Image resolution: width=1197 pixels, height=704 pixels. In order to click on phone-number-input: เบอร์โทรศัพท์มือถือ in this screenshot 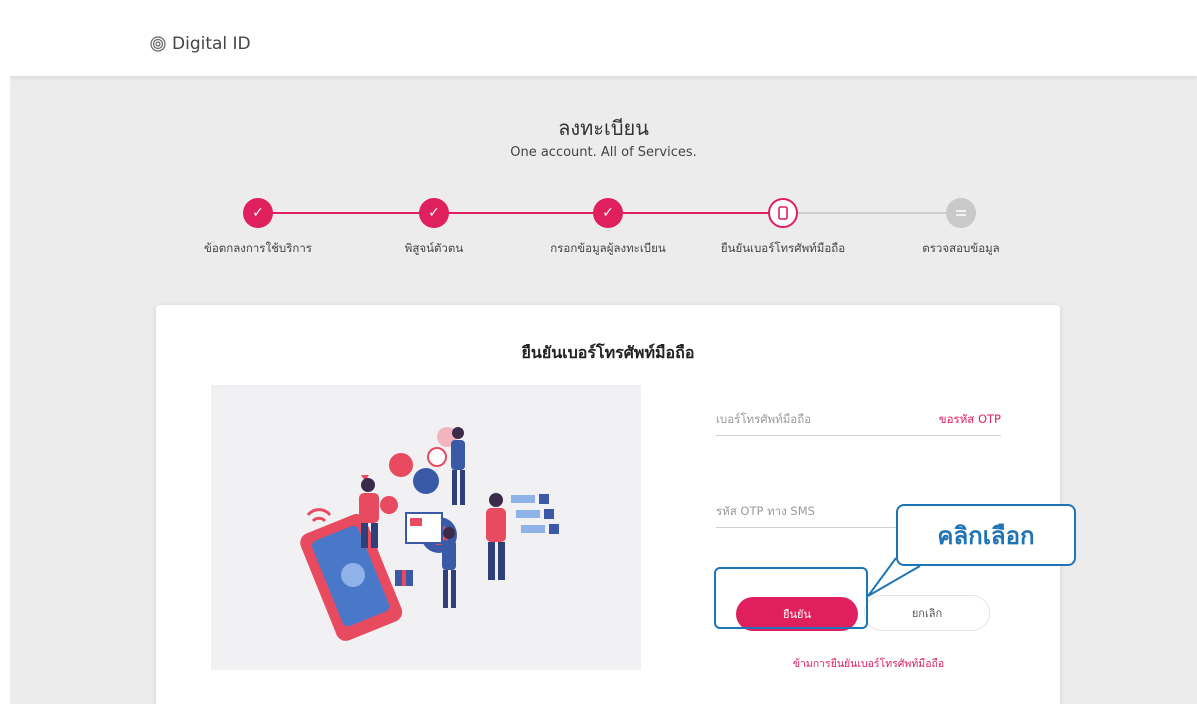, I will do `click(763, 420)`.